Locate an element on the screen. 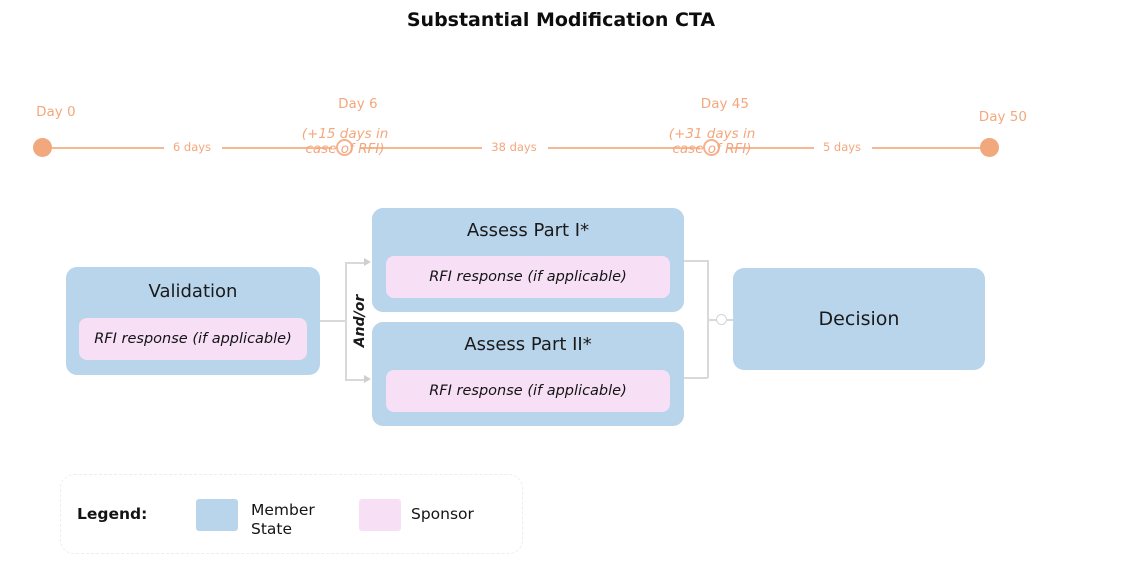 This screenshot has height=582, width=1122. legend: Legend: Member State Sponsor is located at coordinates (291, 514).